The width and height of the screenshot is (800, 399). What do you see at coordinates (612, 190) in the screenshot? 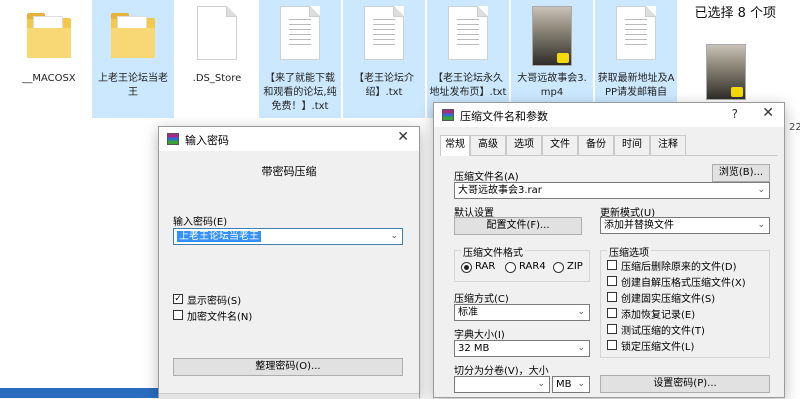
I see `archive-name-input: 大哥远故事会3.rar ⌄` at bounding box center [612, 190].